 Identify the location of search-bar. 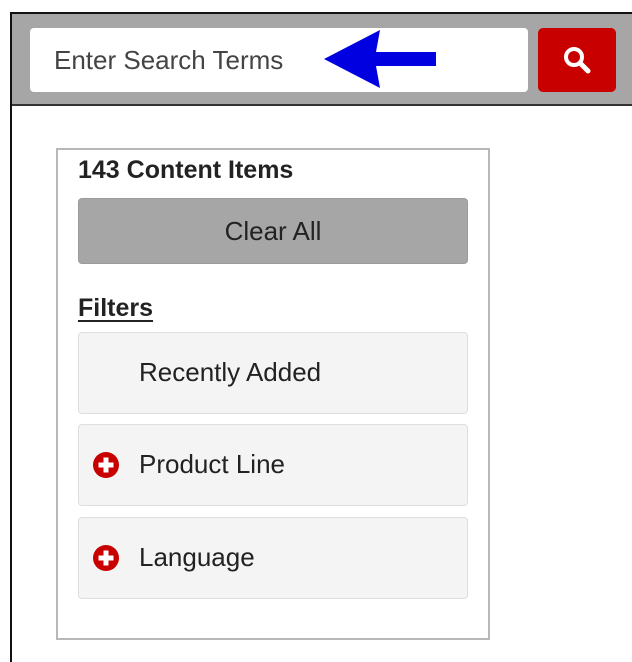
(322, 60).